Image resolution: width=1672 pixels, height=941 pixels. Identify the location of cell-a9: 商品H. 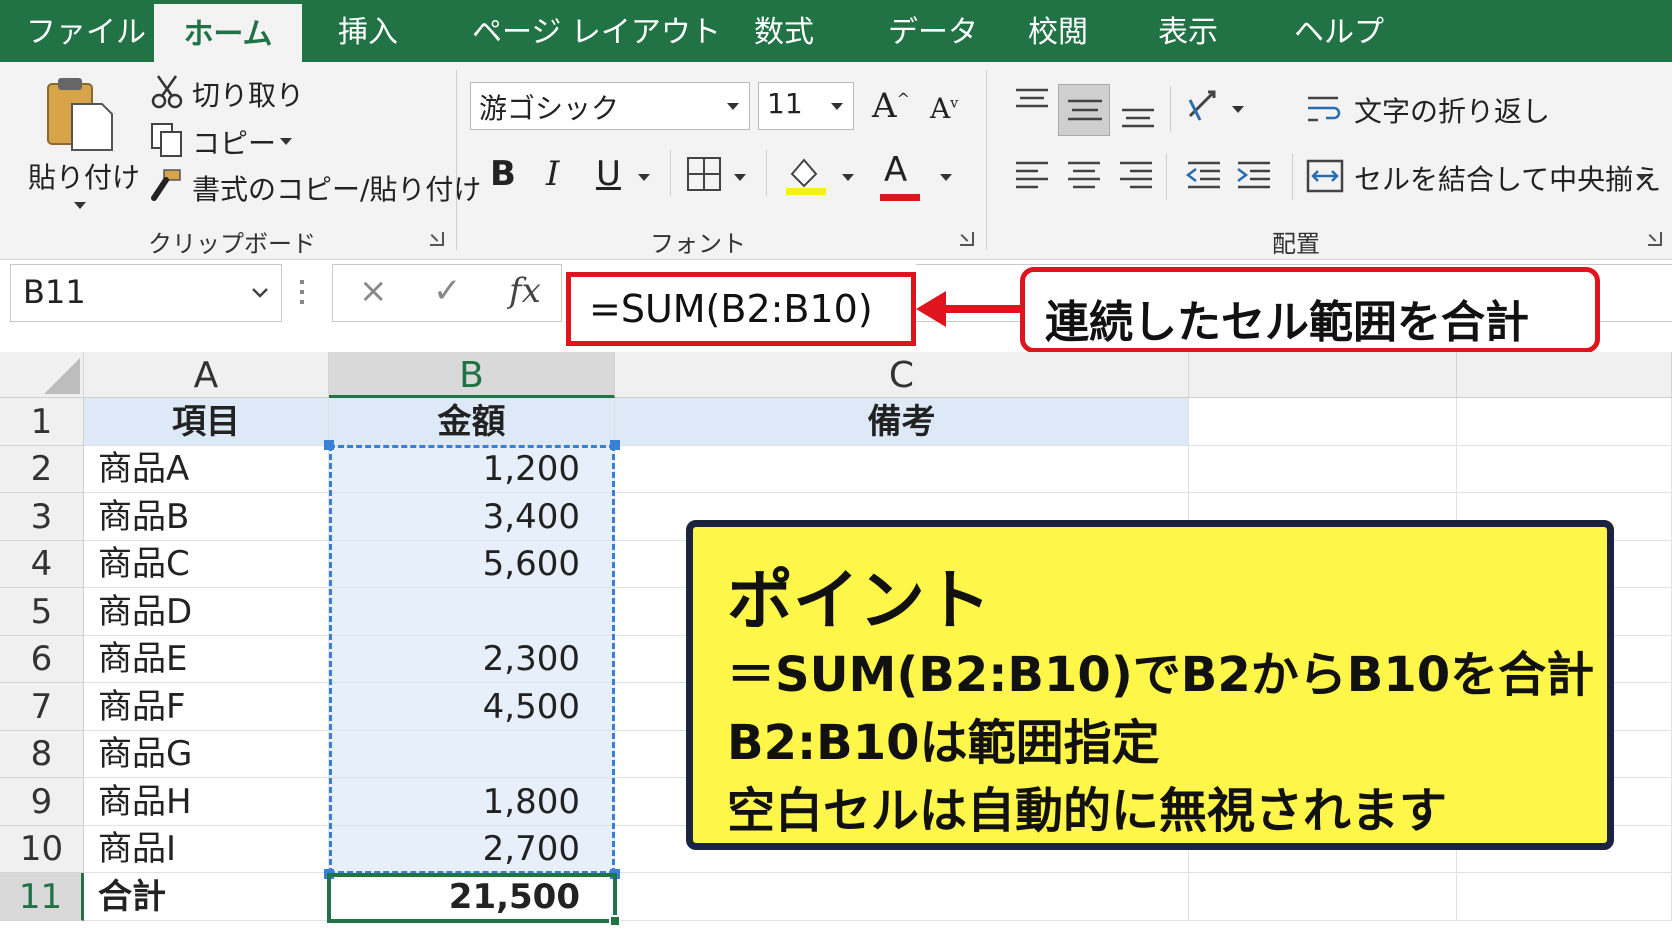
(206, 802).